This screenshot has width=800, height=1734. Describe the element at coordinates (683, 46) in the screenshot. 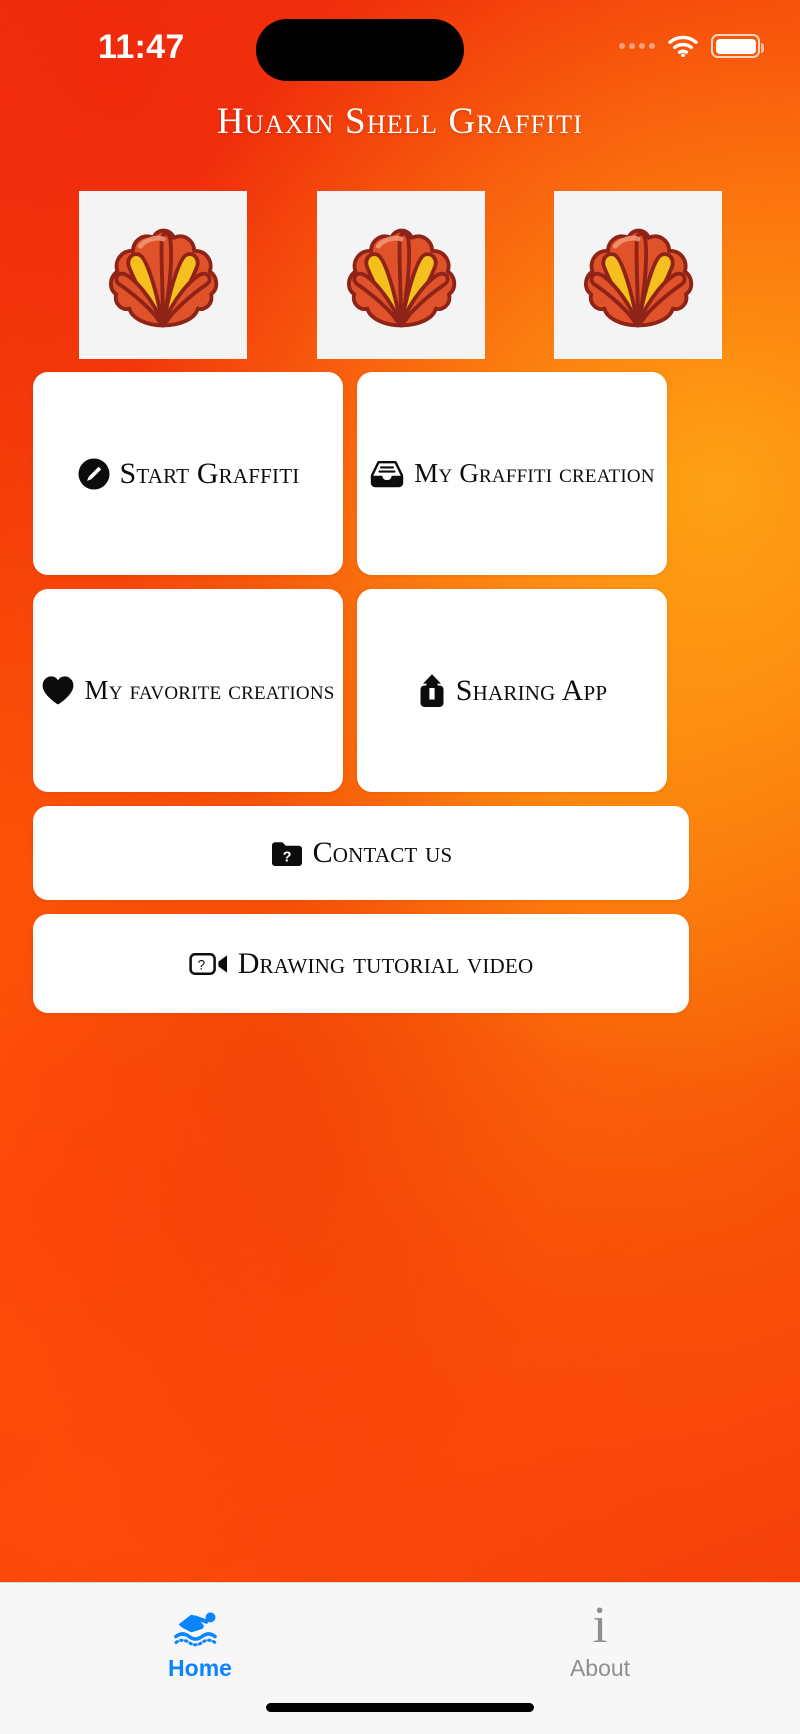

I see `wifi-icon` at that location.